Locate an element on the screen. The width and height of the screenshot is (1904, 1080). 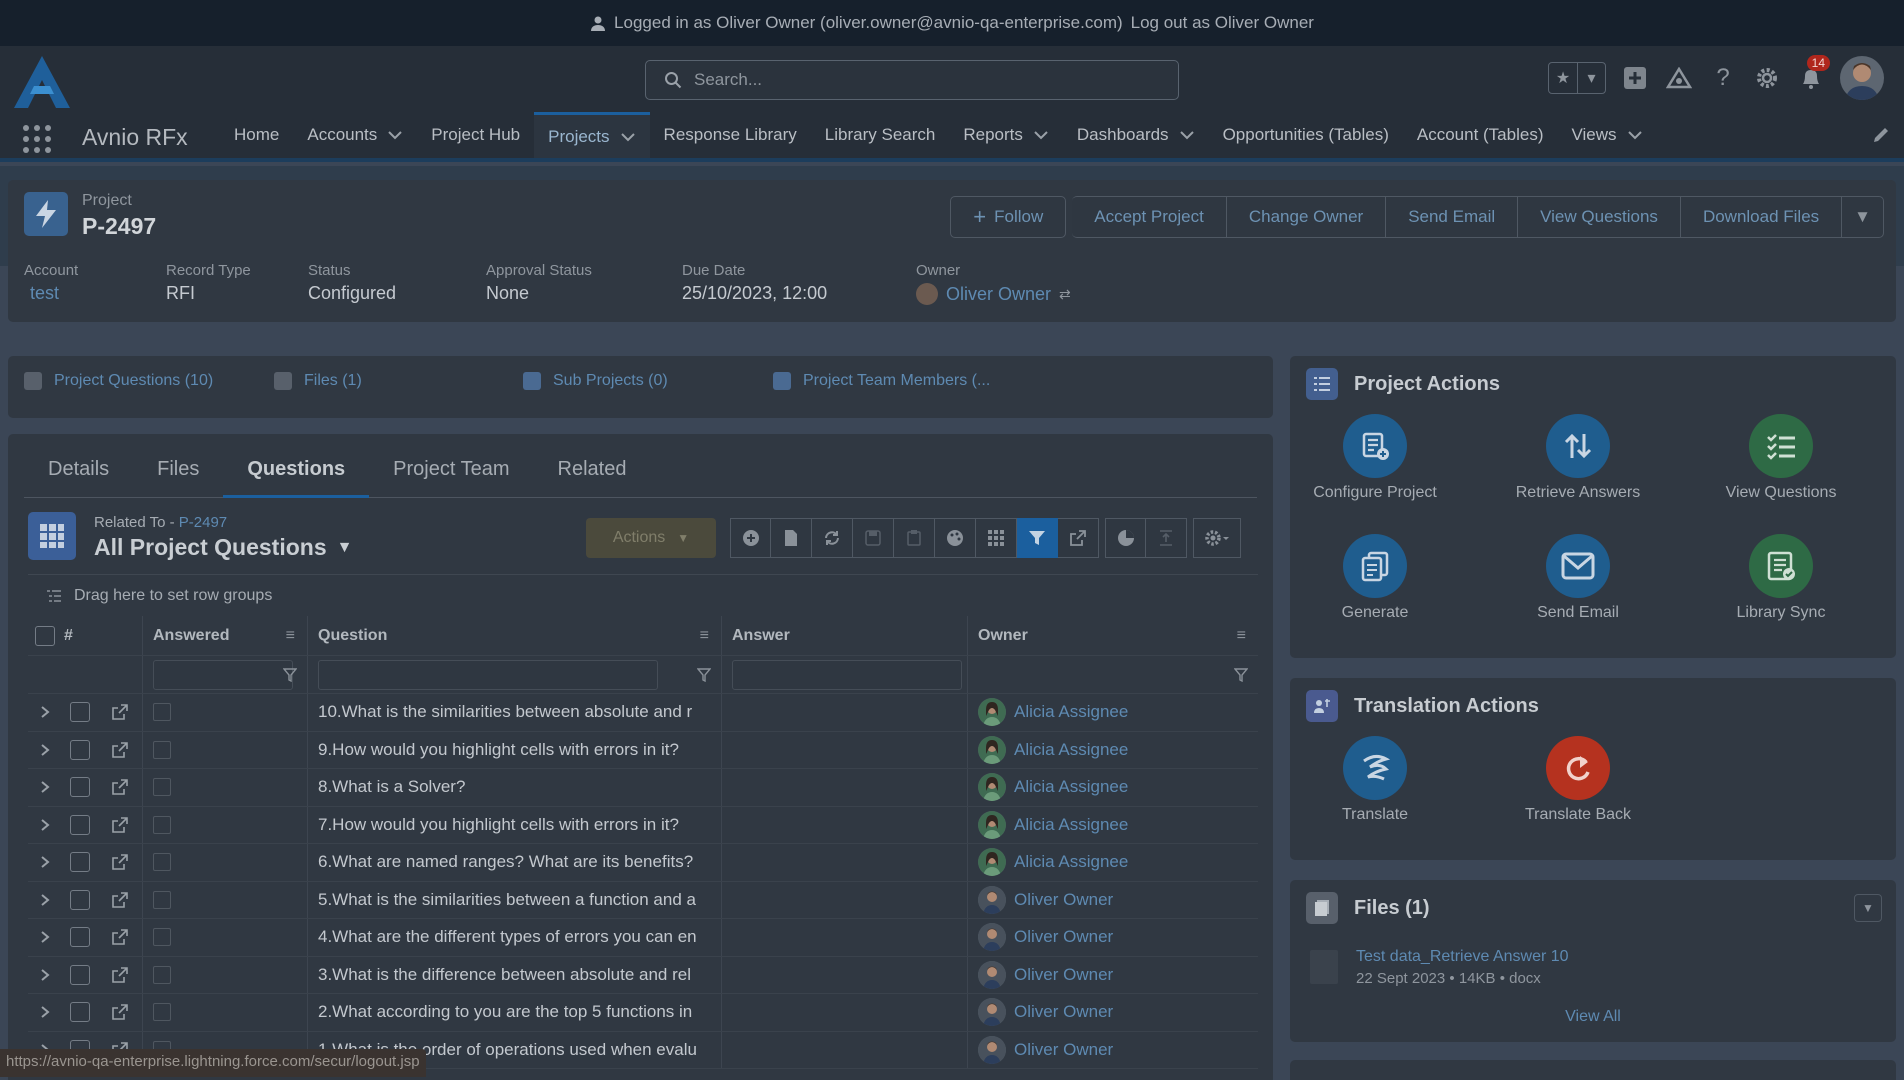
question-filter-input is located at coordinates (488, 674).